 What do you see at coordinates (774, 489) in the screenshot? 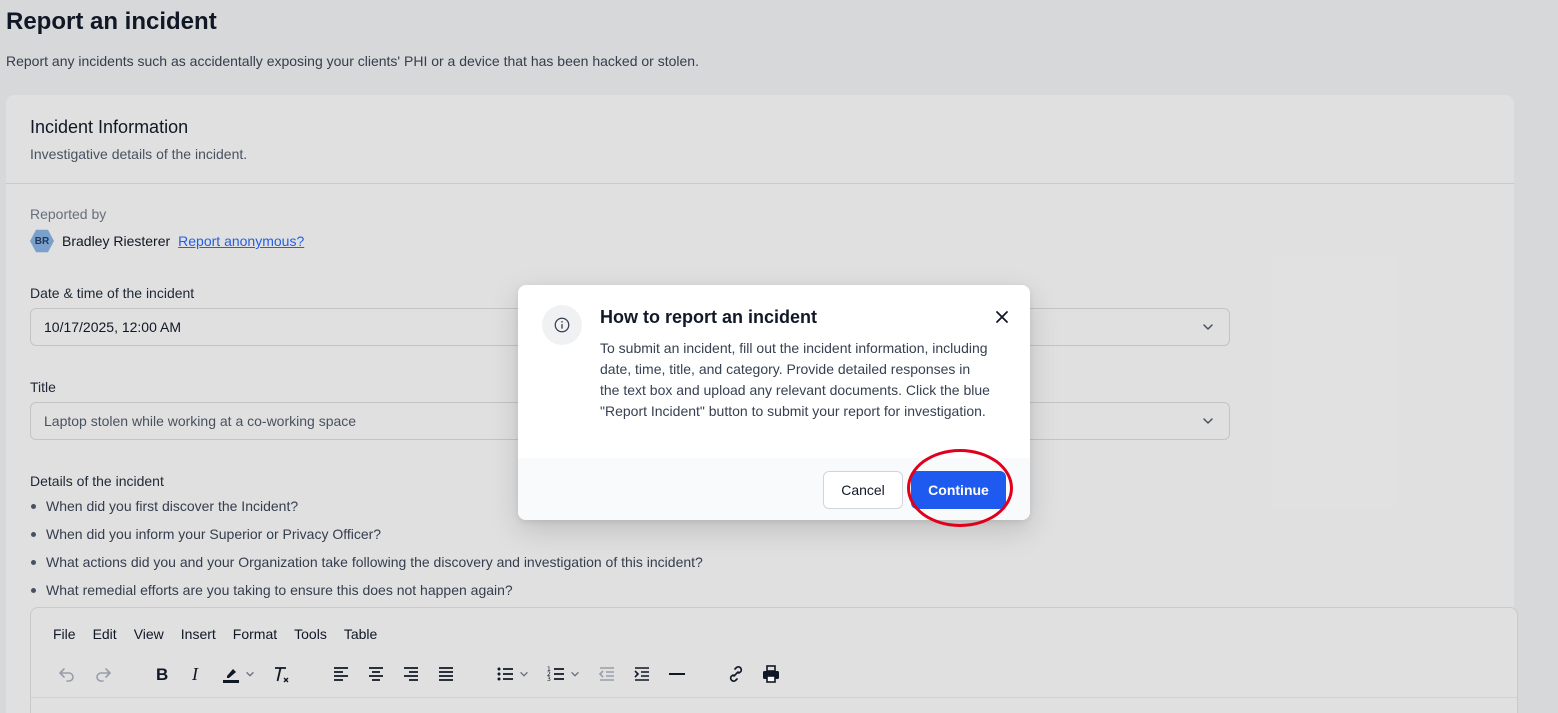
I see `dialog-footer: Cancel Continue` at bounding box center [774, 489].